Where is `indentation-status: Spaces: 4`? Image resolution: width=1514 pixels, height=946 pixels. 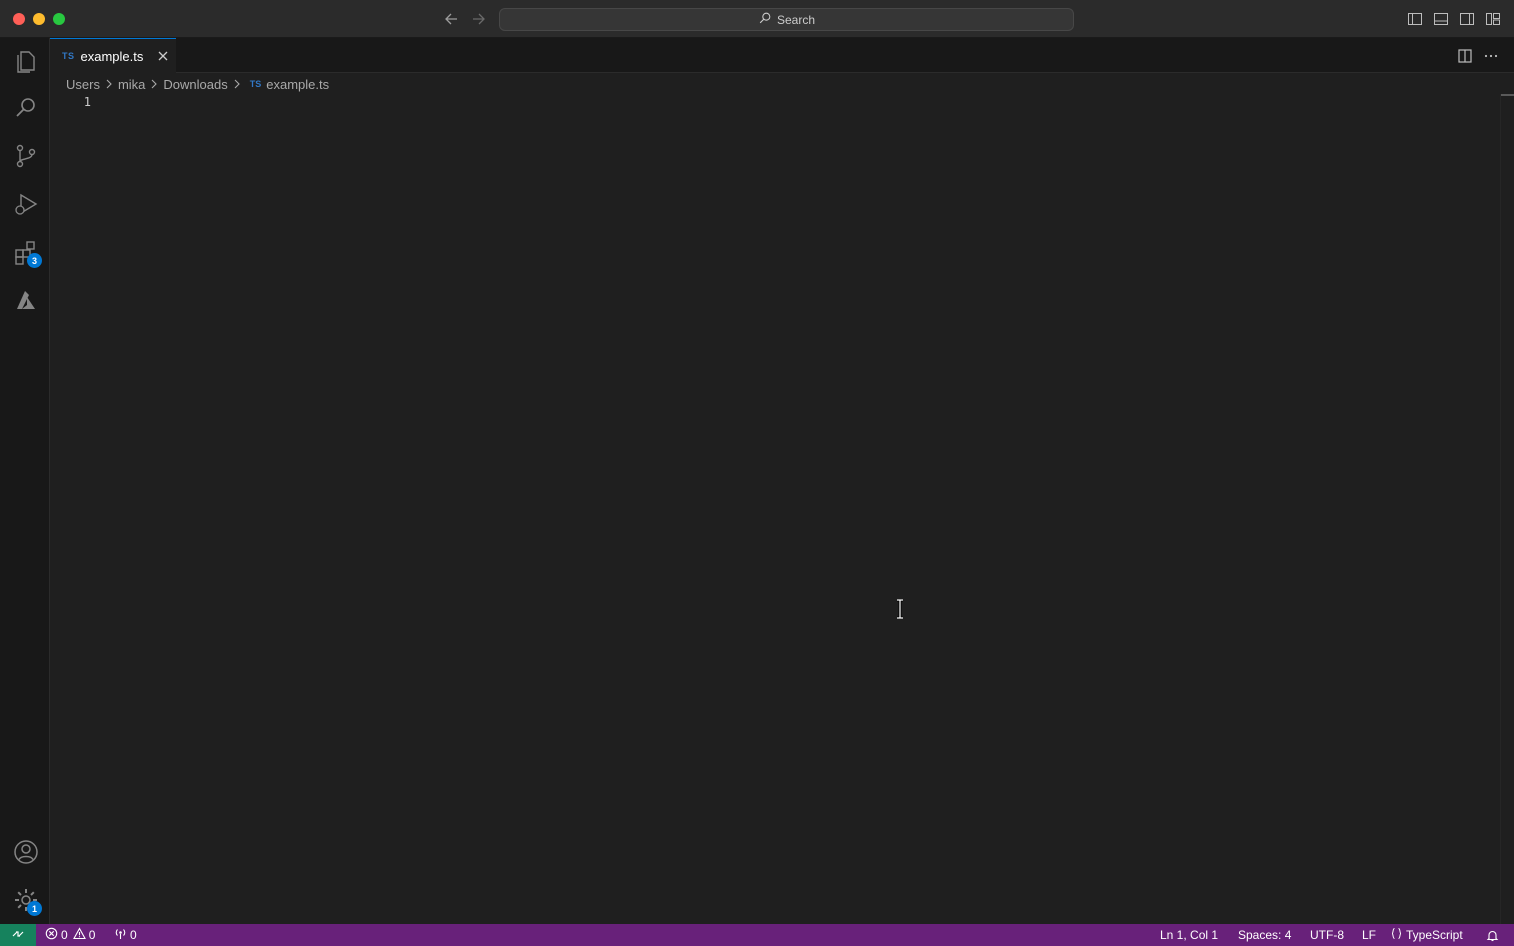 indentation-status: Spaces: 4 is located at coordinates (1264, 935).